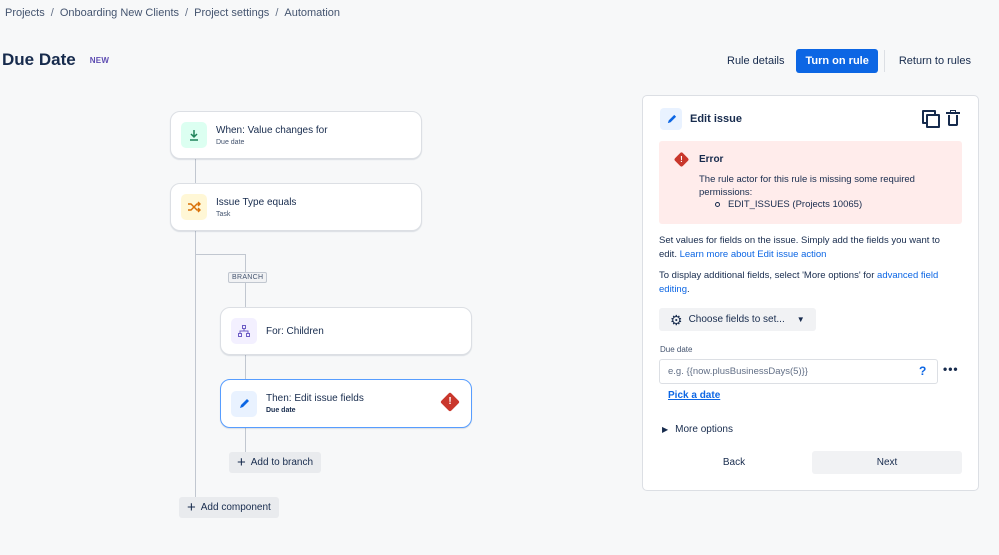  I want to click on advanced-end: ., so click(688, 289).